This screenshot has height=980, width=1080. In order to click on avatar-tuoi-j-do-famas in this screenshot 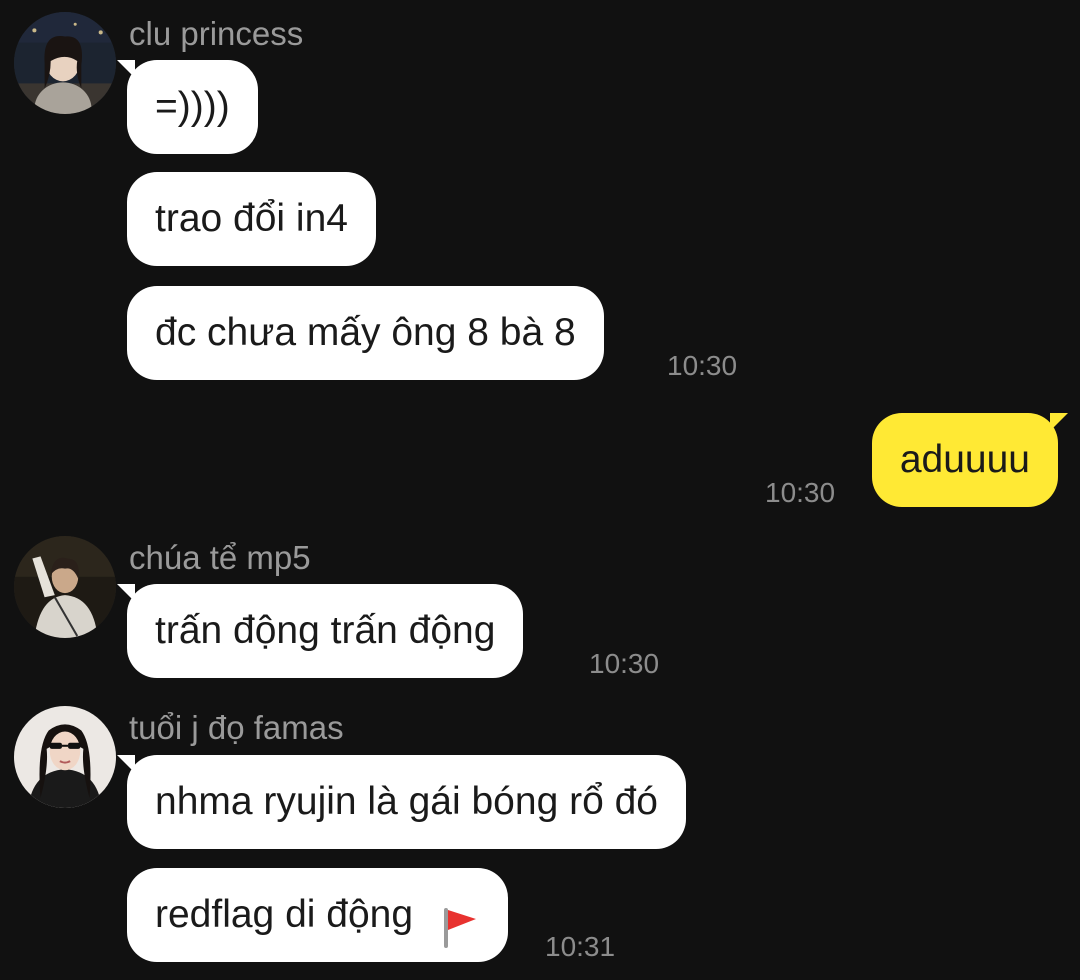, I will do `click(65, 757)`.